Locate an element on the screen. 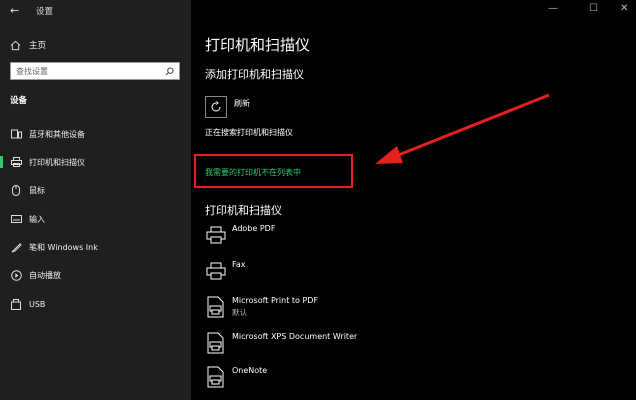 This screenshot has height=400, width=636. keyboard-icon is located at coordinates (16, 219).